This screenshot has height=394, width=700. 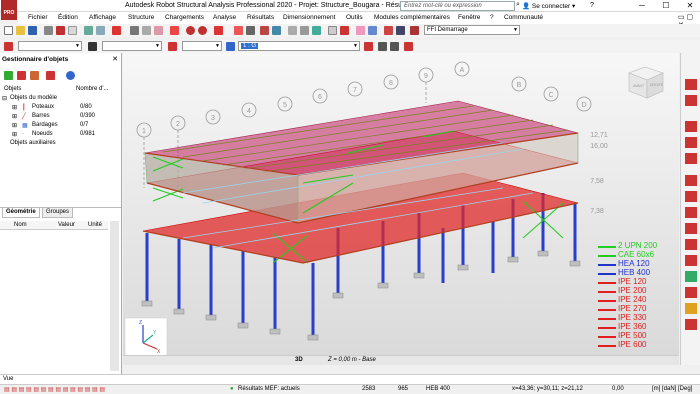 What do you see at coordinates (60, 30) in the screenshot?
I see `print-preview-icon` at bounding box center [60, 30].